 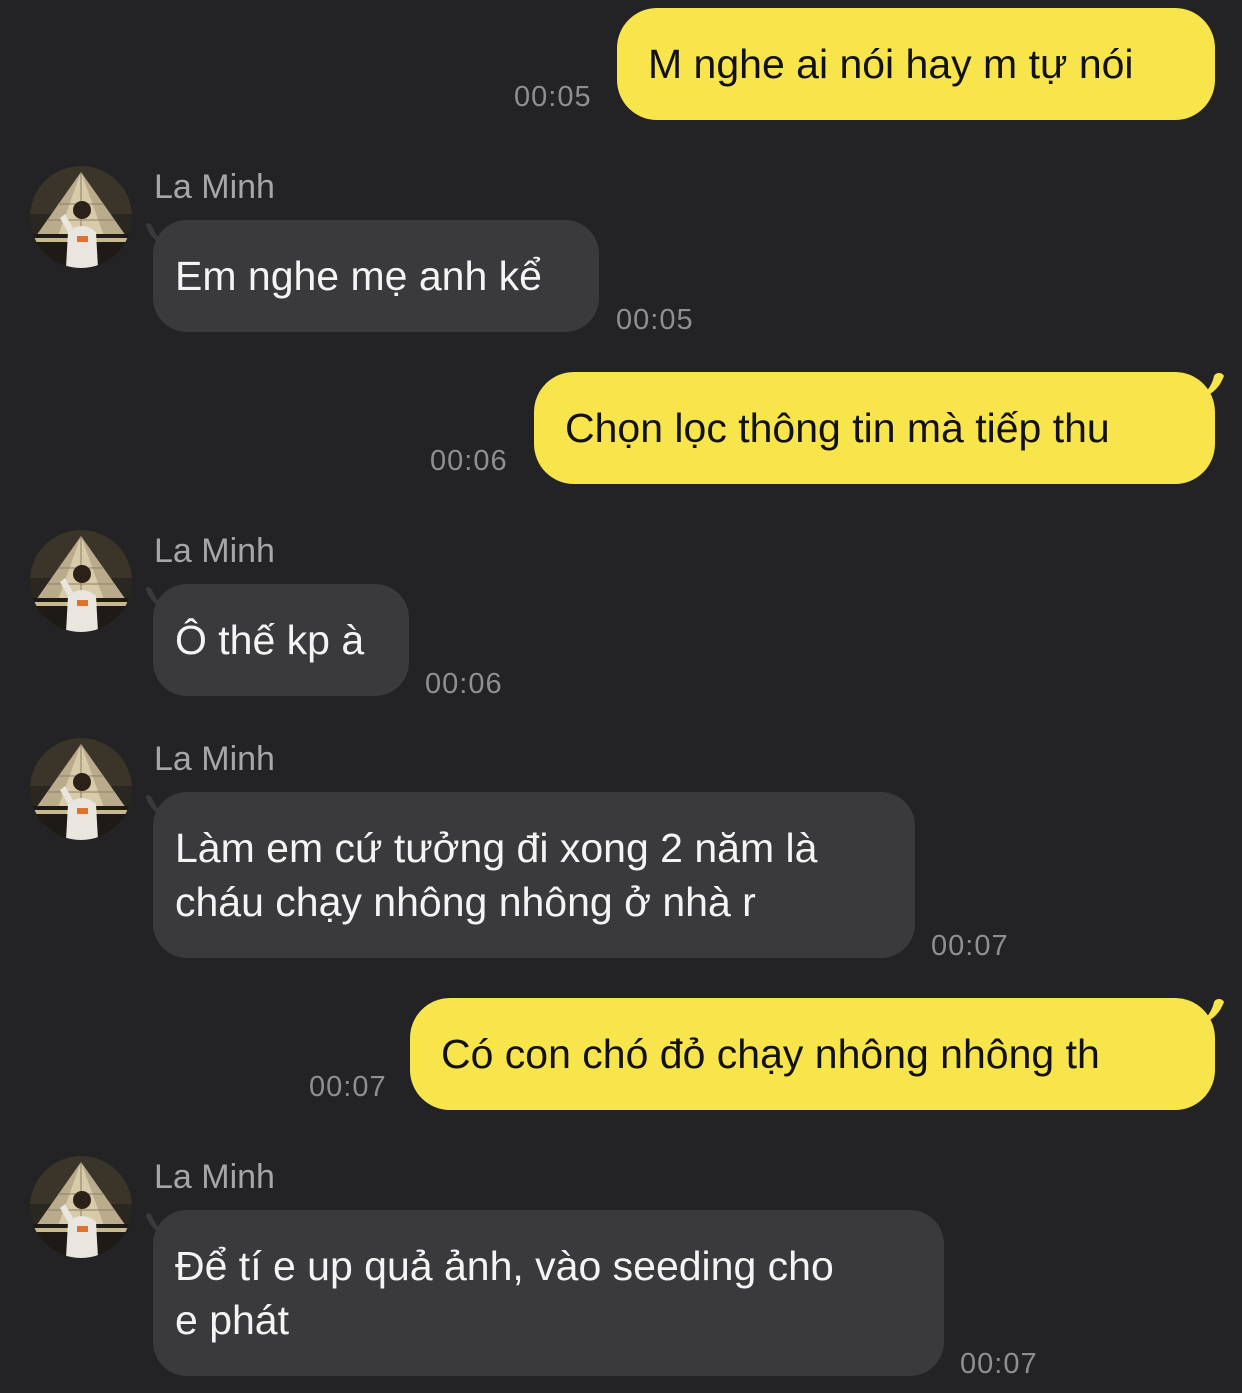 I want to click on message-text: Em nghe mẹ anh kể, so click(x=358, y=276).